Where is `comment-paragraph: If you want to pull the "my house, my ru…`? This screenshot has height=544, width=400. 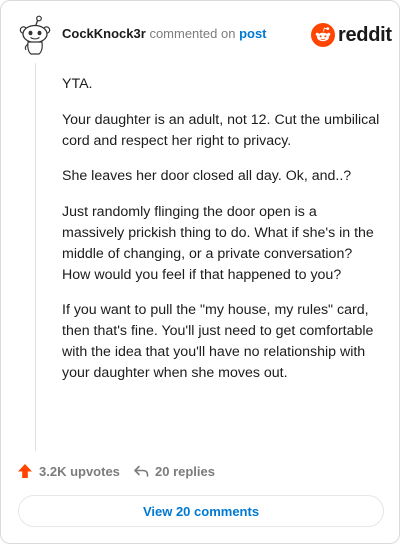 comment-paragraph: If you want to pull the "my house, my ru… is located at coordinates (218, 341).